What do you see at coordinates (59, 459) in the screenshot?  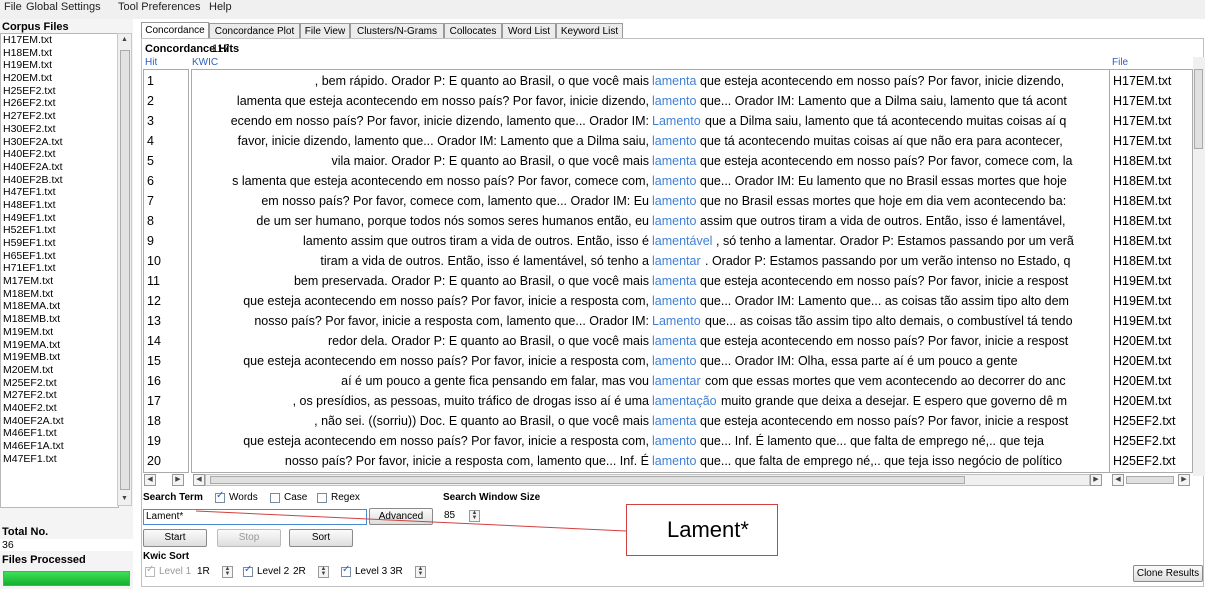 I see `corpus-file-item: M47EF1.txt` at bounding box center [59, 459].